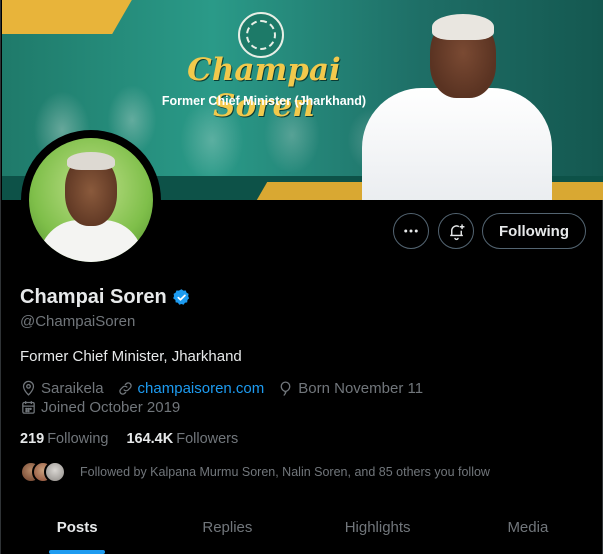  I want to click on calendar-icon, so click(28, 407).